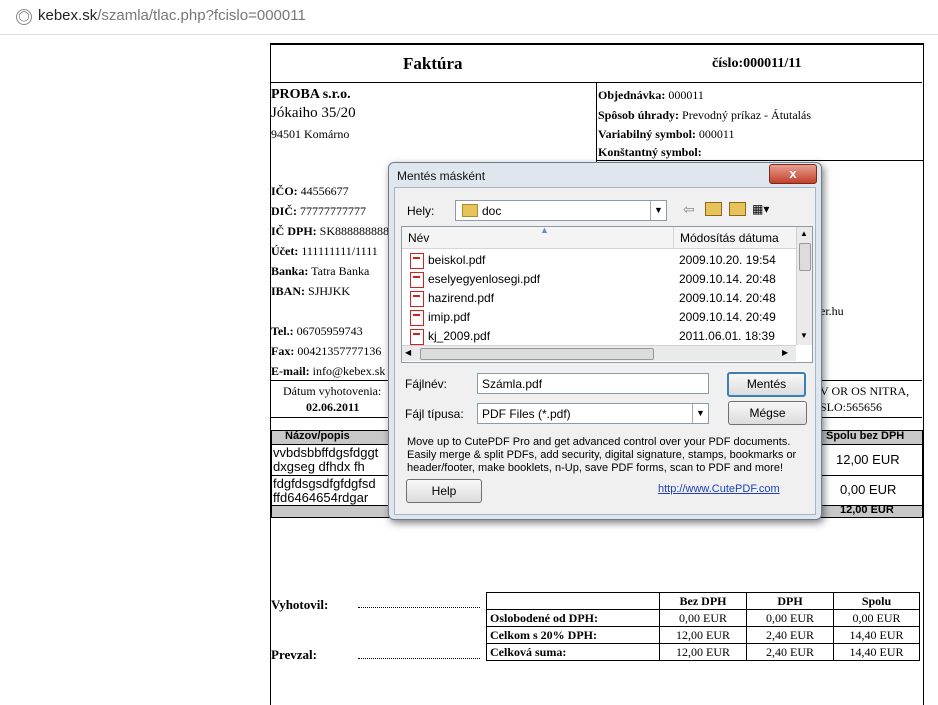 Image resolution: width=938 pixels, height=705 pixels. What do you see at coordinates (349, 371) in the screenshot?
I see `email-value: info@kebex.sk` at bounding box center [349, 371].